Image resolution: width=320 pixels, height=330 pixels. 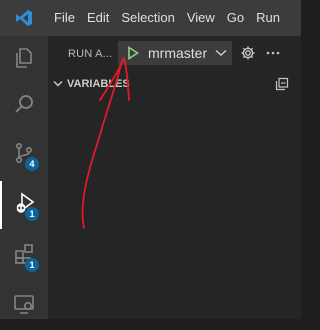 What do you see at coordinates (98, 18) in the screenshot?
I see `menu-edit: Edit` at bounding box center [98, 18].